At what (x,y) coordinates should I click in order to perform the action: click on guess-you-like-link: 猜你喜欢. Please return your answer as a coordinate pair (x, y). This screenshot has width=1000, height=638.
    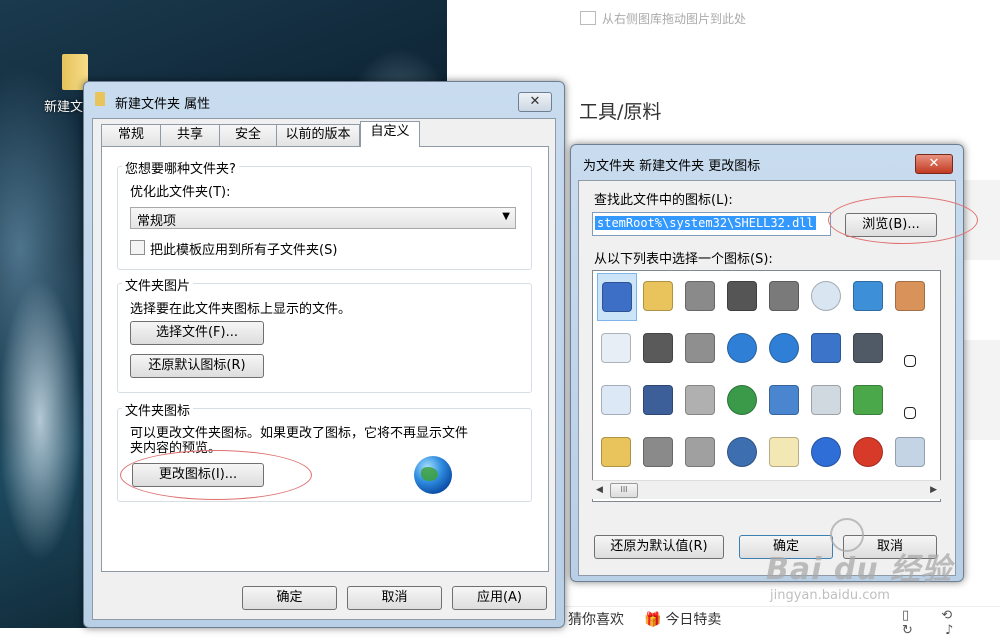
    Looking at the image, I should click on (596, 619).